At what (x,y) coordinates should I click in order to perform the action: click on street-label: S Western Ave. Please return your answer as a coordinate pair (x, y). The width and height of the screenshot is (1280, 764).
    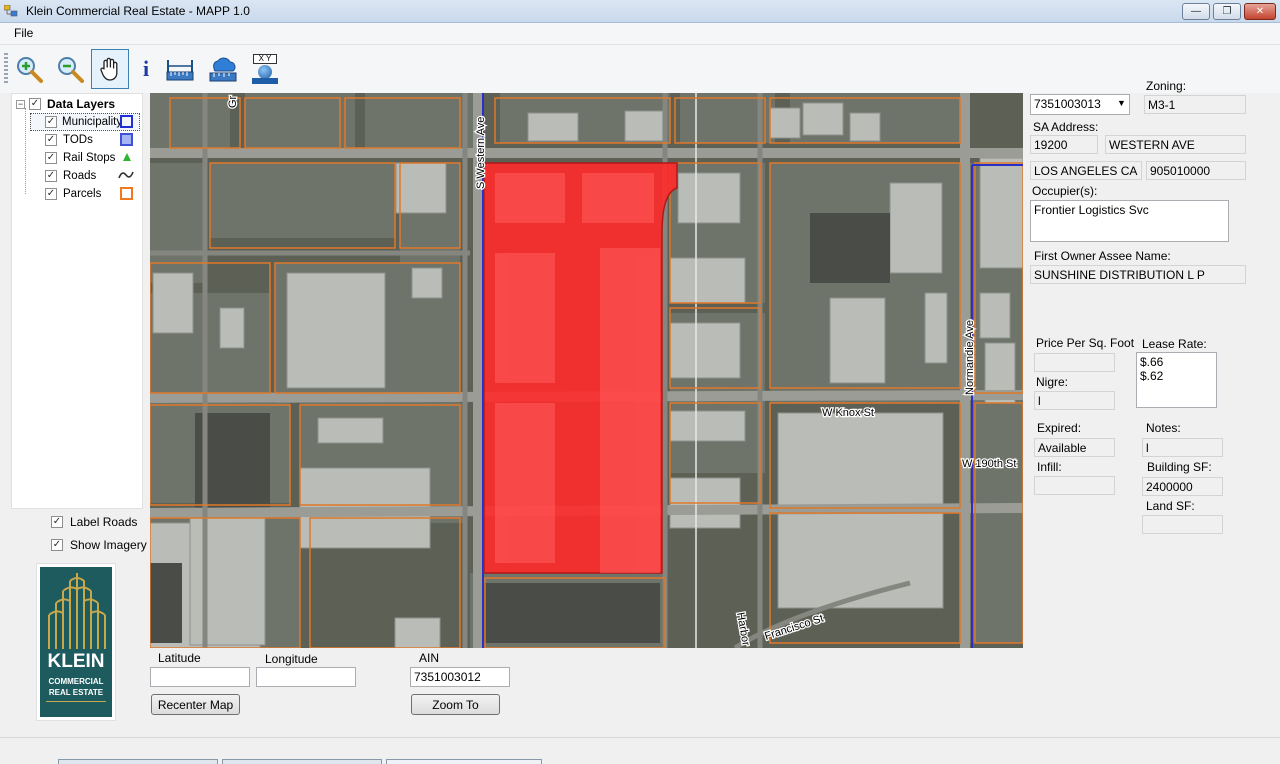
    Looking at the image, I should click on (481, 153).